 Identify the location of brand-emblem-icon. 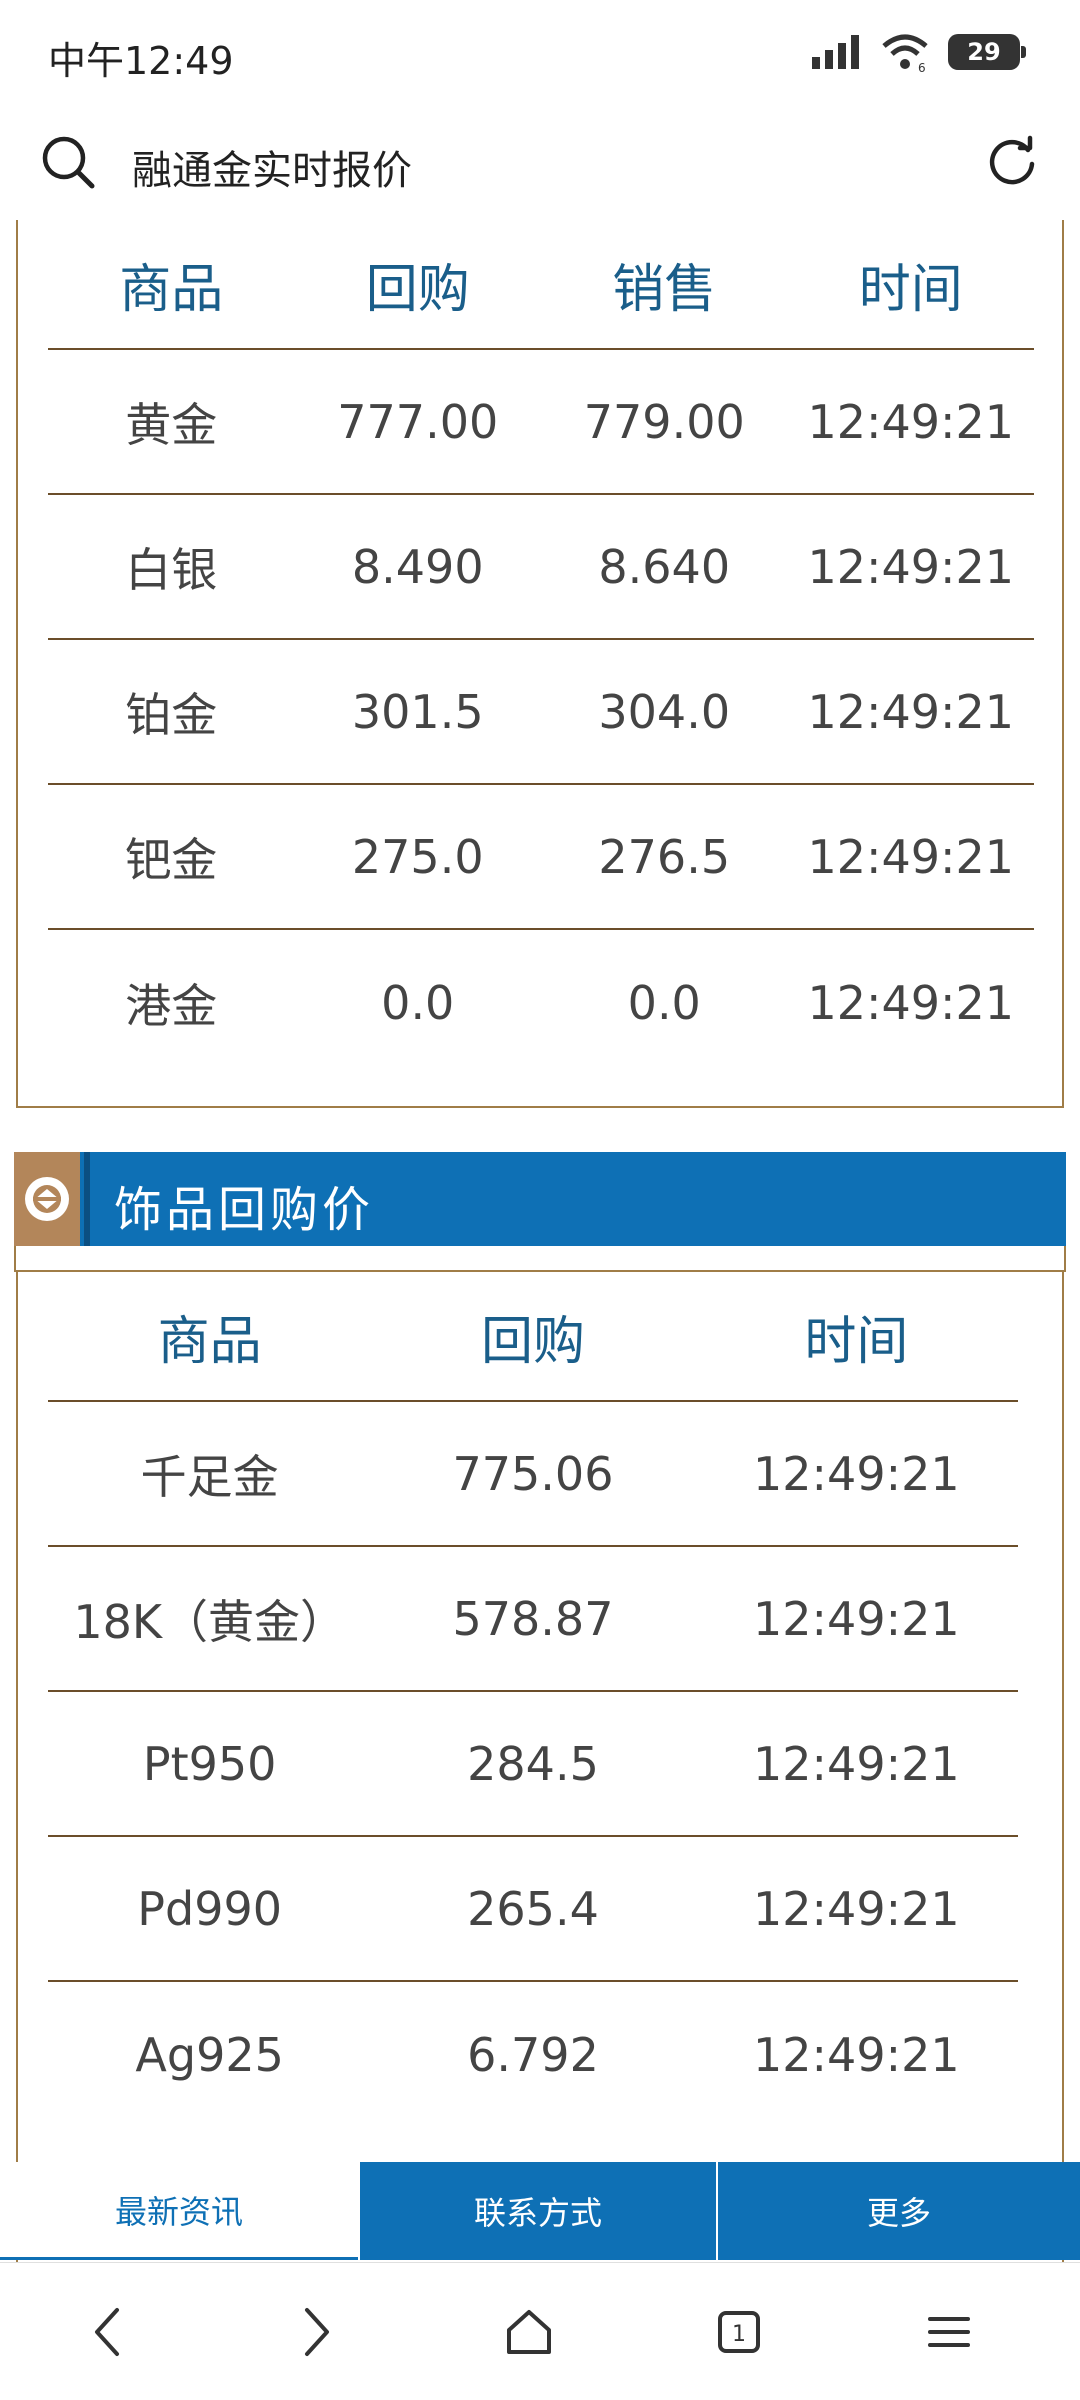
(47, 1199).